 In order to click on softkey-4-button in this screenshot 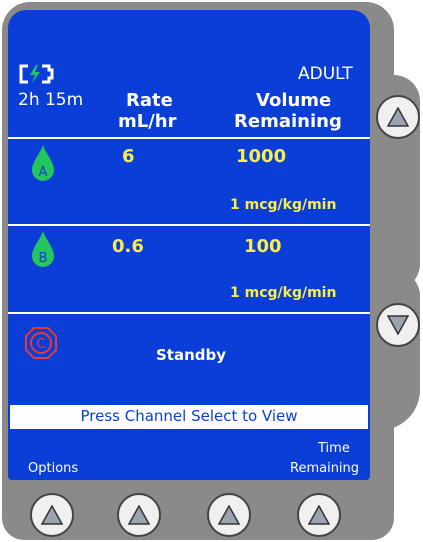, I will do `click(319, 515)`.